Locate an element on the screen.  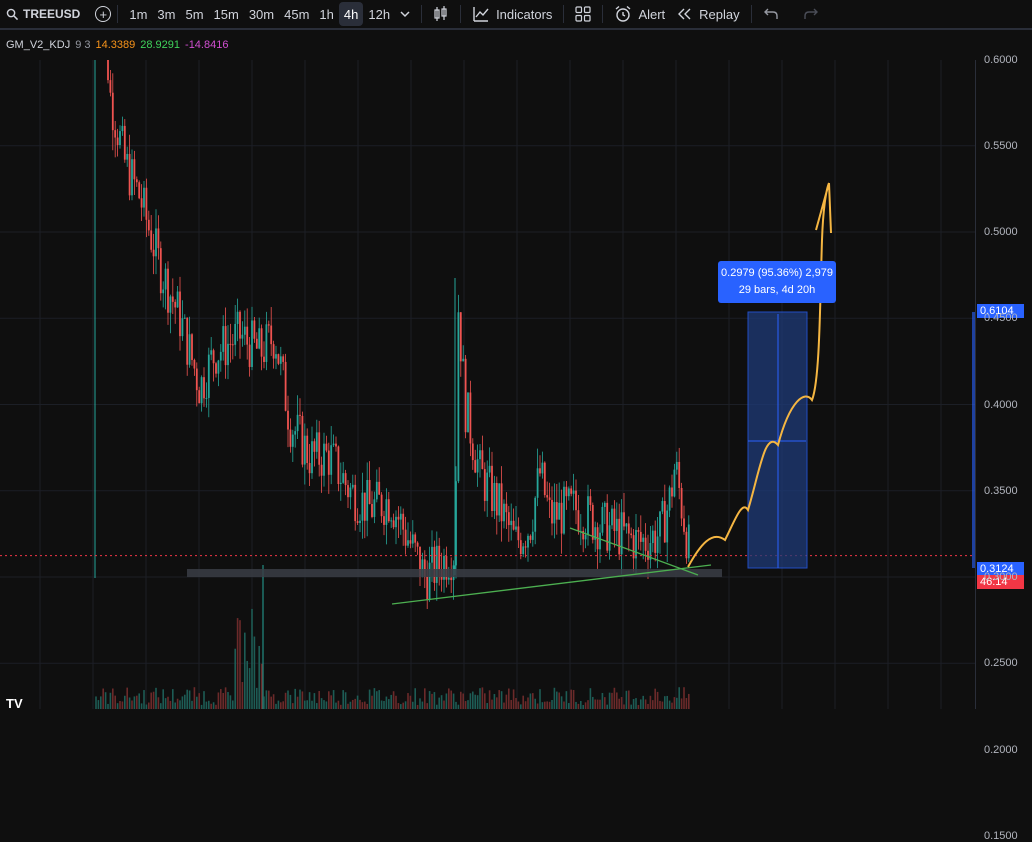
replay-button: Replay is located at coordinates (707, 14).